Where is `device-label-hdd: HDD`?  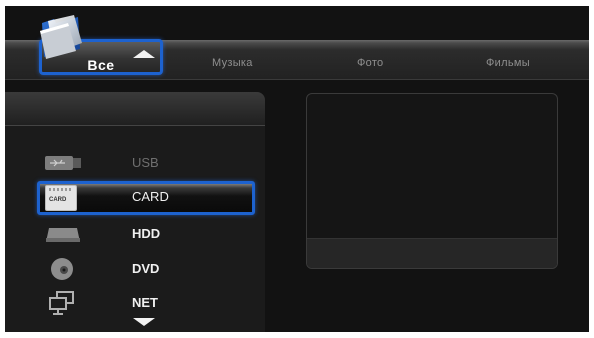
device-label-hdd: HDD is located at coordinates (146, 233).